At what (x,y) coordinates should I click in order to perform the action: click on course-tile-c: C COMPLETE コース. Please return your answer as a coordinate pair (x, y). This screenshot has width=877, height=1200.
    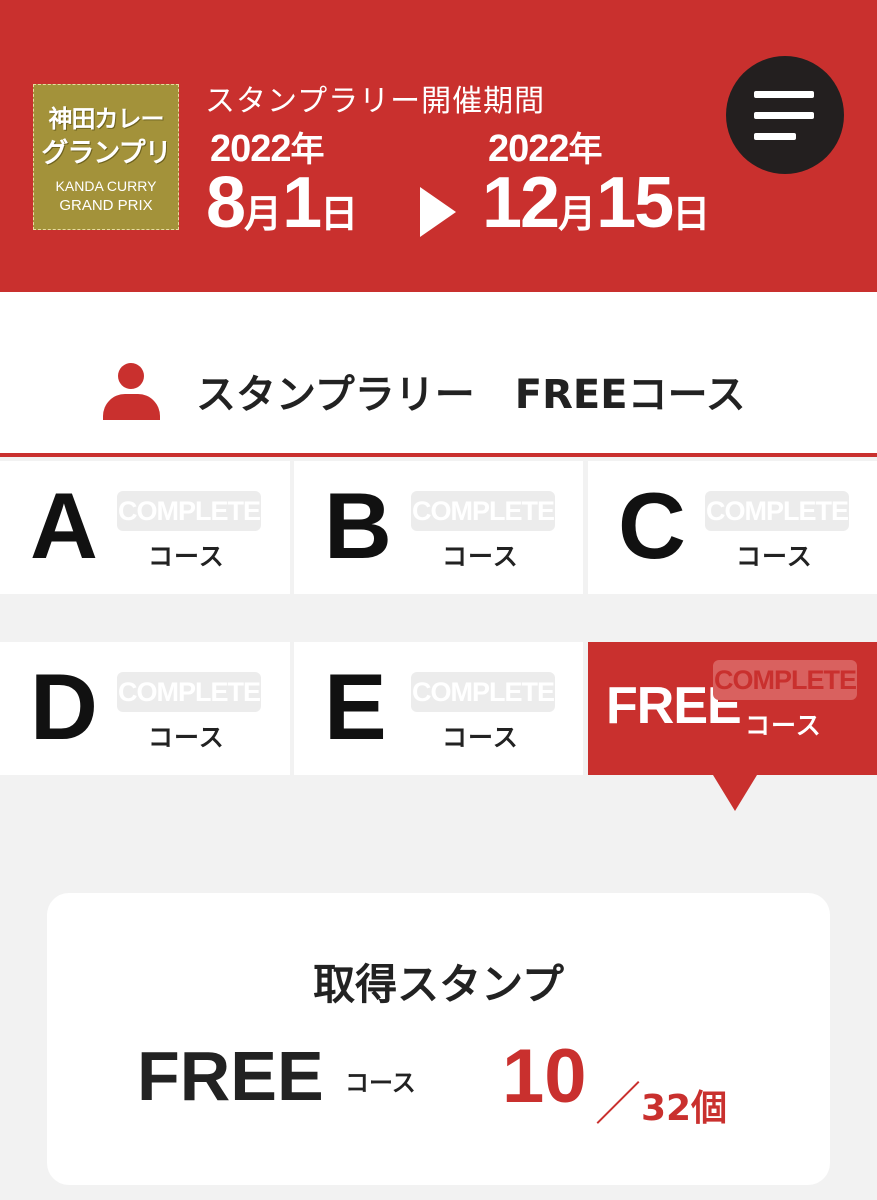
    Looking at the image, I should click on (732, 527).